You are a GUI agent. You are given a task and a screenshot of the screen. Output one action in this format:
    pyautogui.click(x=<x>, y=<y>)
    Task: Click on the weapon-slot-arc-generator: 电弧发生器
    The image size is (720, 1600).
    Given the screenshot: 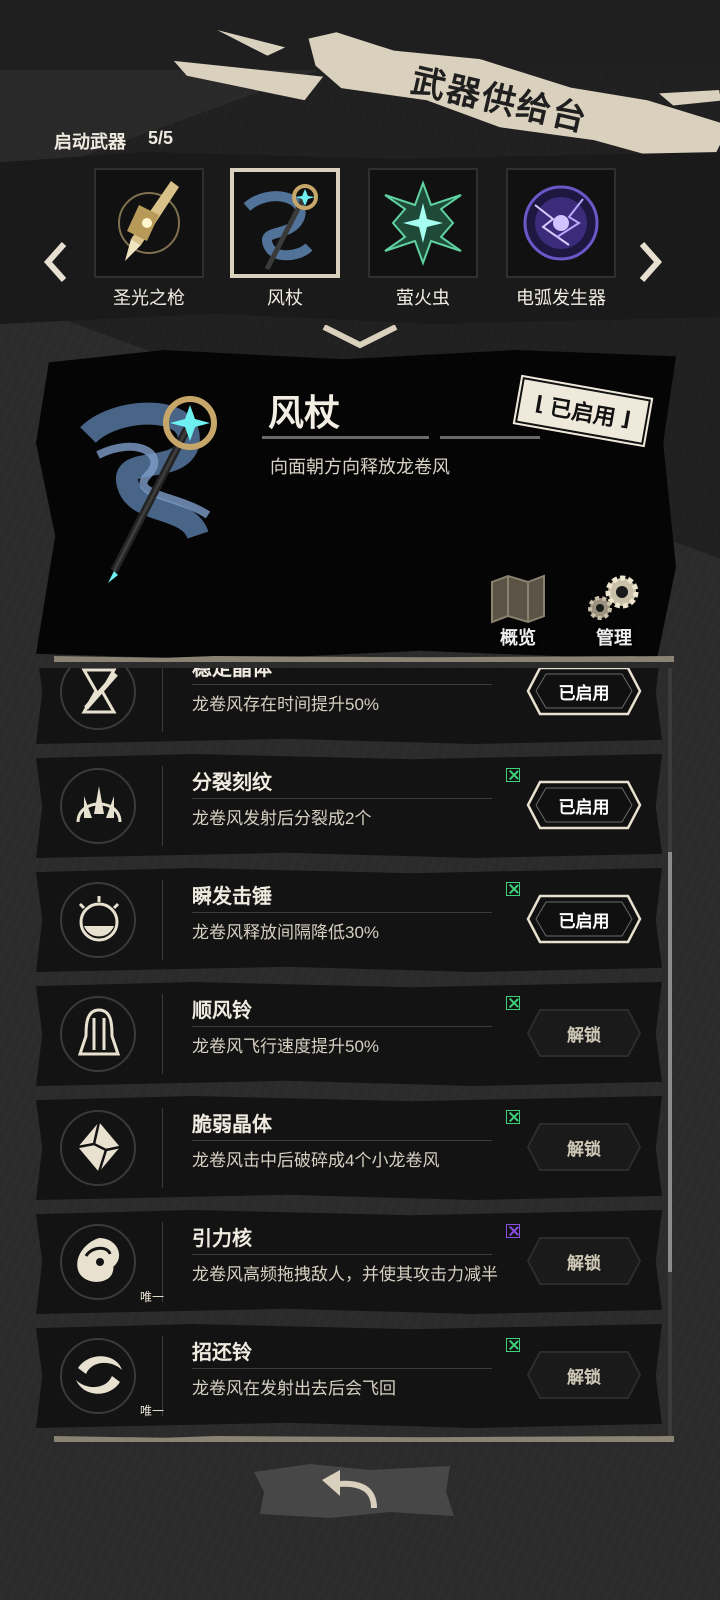 What is the action you would take?
    pyautogui.click(x=561, y=239)
    